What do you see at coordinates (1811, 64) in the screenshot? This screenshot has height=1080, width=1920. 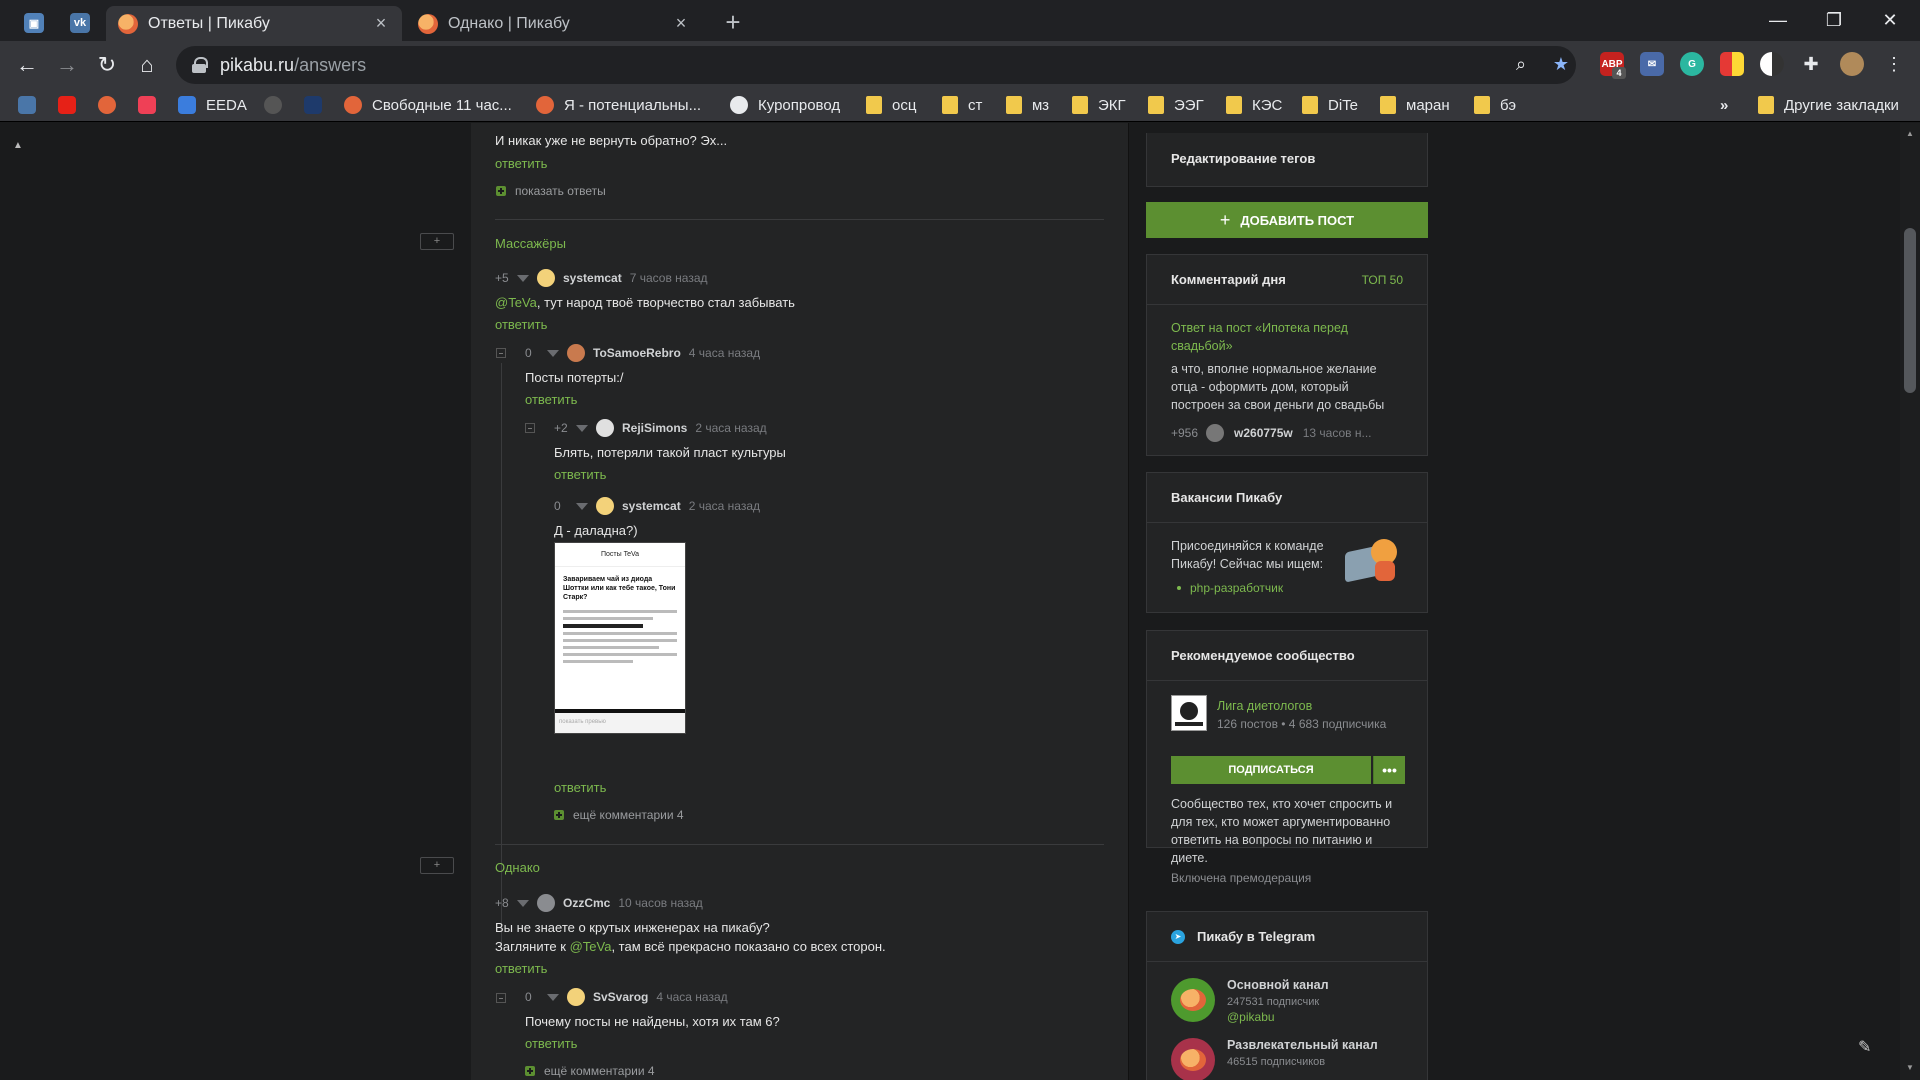 I see `extensions-puzzle-icon: ✚` at bounding box center [1811, 64].